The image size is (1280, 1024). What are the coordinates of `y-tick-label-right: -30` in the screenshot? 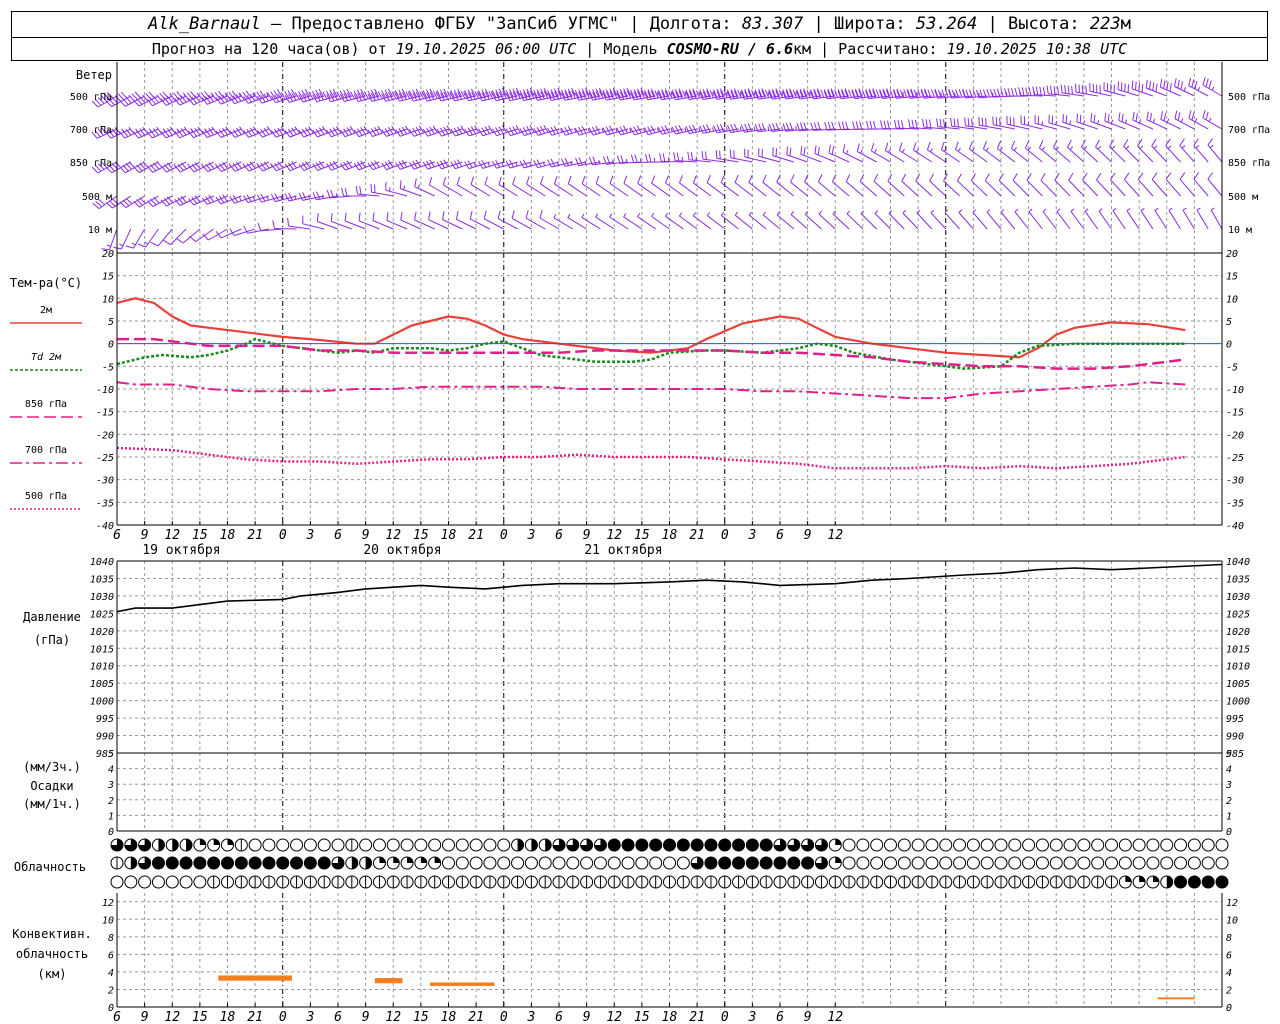 It's located at (1235, 481).